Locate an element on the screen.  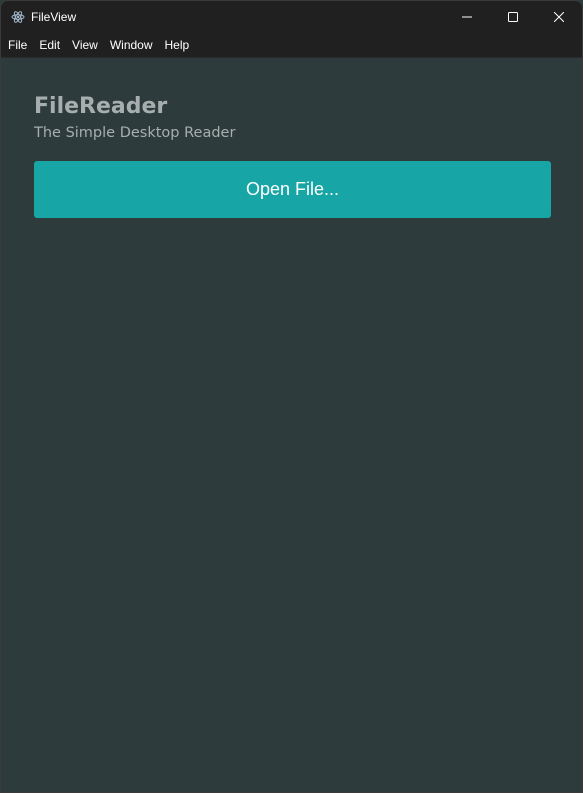
app-subtitle: The Simple Desktop Reader is located at coordinates (135, 133).